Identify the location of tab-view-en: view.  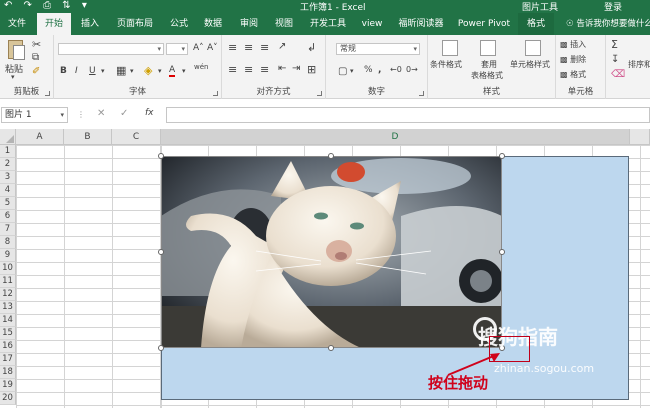
(372, 24).